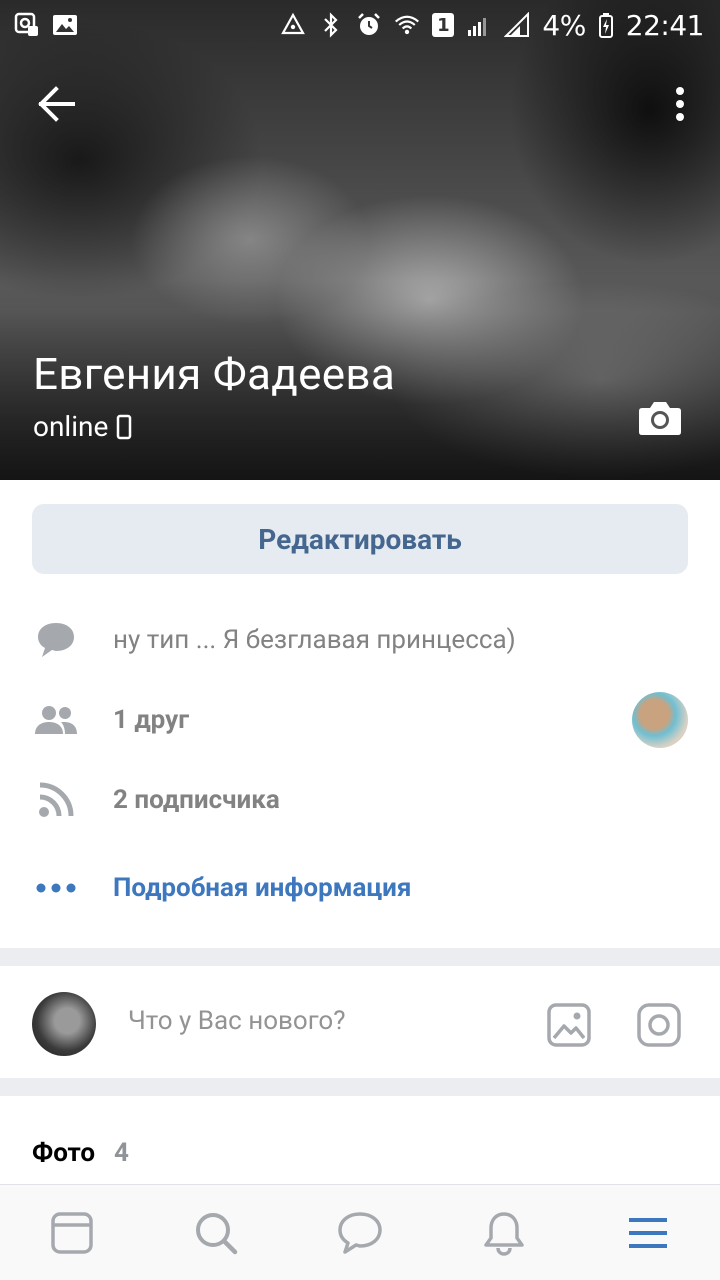  Describe the element at coordinates (479, 25) in the screenshot. I see `signal-icon` at that location.